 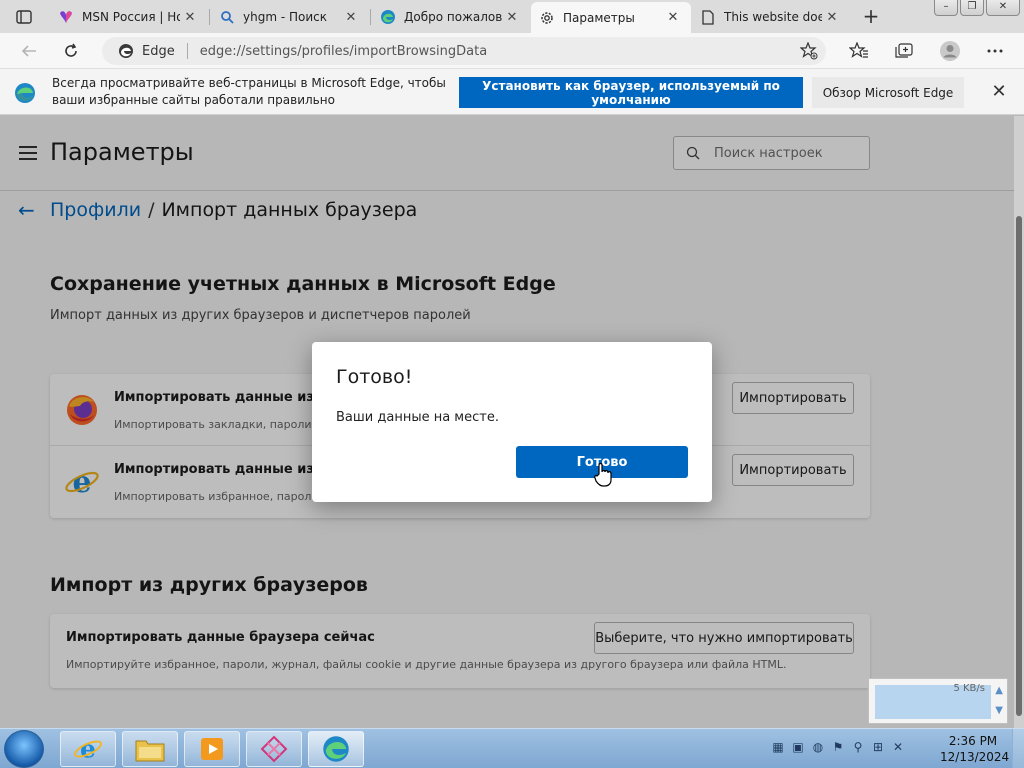 What do you see at coordinates (227, 17) in the screenshot?
I see `search-icon` at bounding box center [227, 17].